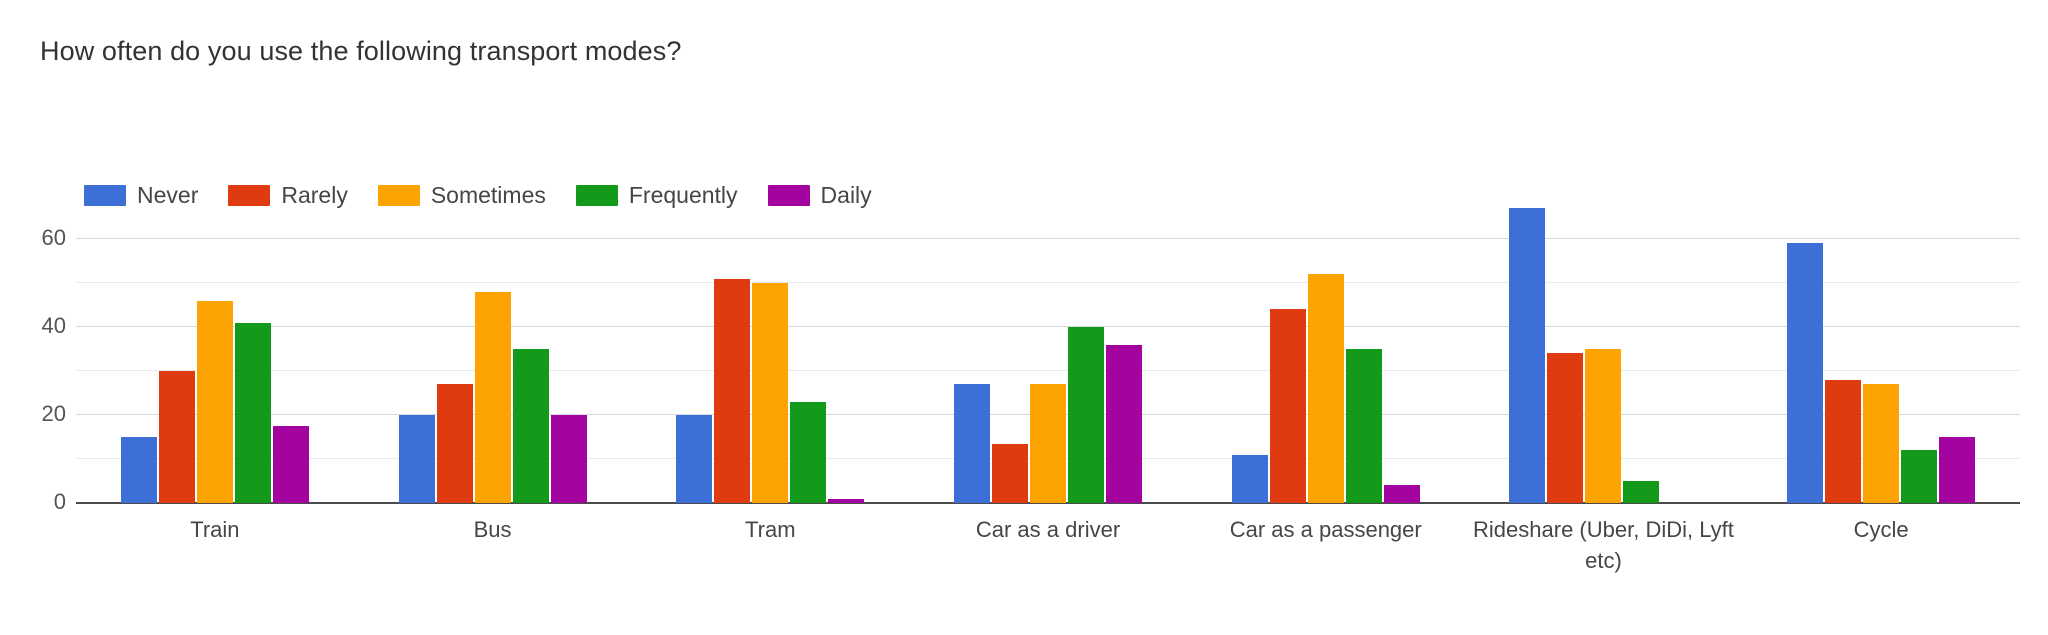  I want to click on x-axis-category-label: Tram, so click(770, 529).